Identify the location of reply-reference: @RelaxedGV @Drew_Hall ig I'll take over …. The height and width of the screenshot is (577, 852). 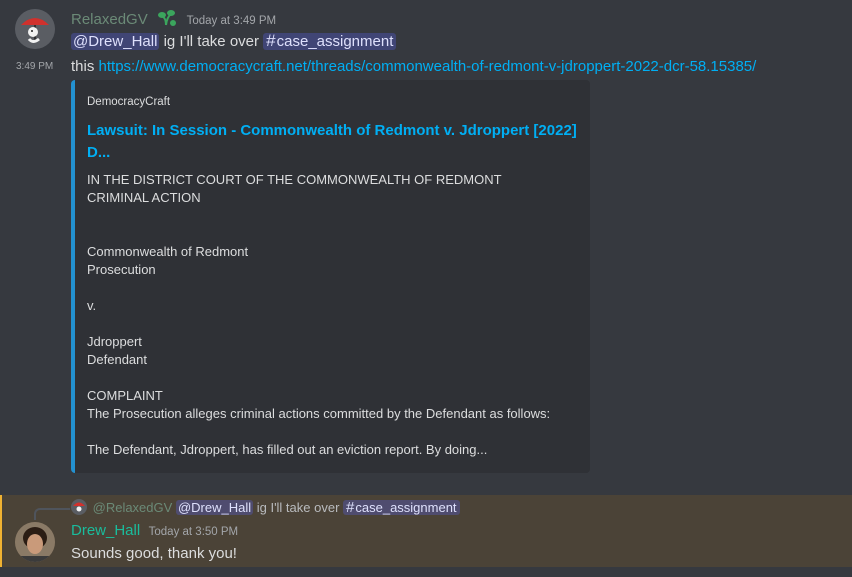
(265, 508).